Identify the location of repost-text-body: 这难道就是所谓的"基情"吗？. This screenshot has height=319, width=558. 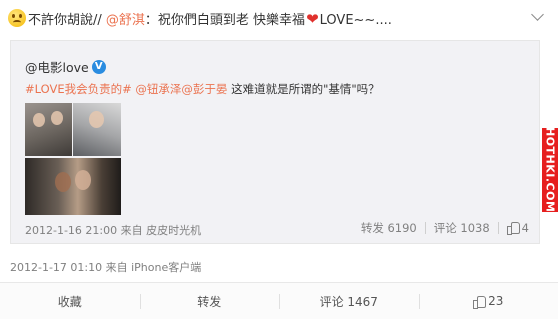
(303, 89).